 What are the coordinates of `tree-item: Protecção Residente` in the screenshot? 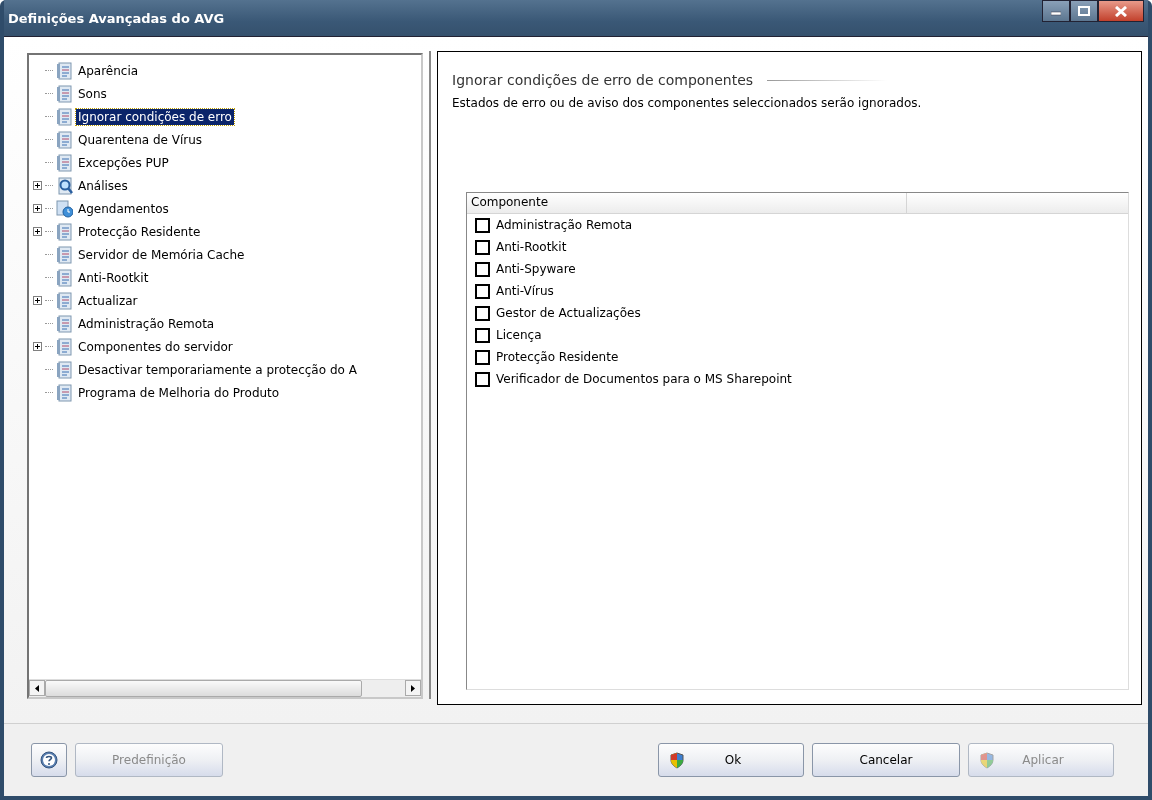 It's located at (139, 231).